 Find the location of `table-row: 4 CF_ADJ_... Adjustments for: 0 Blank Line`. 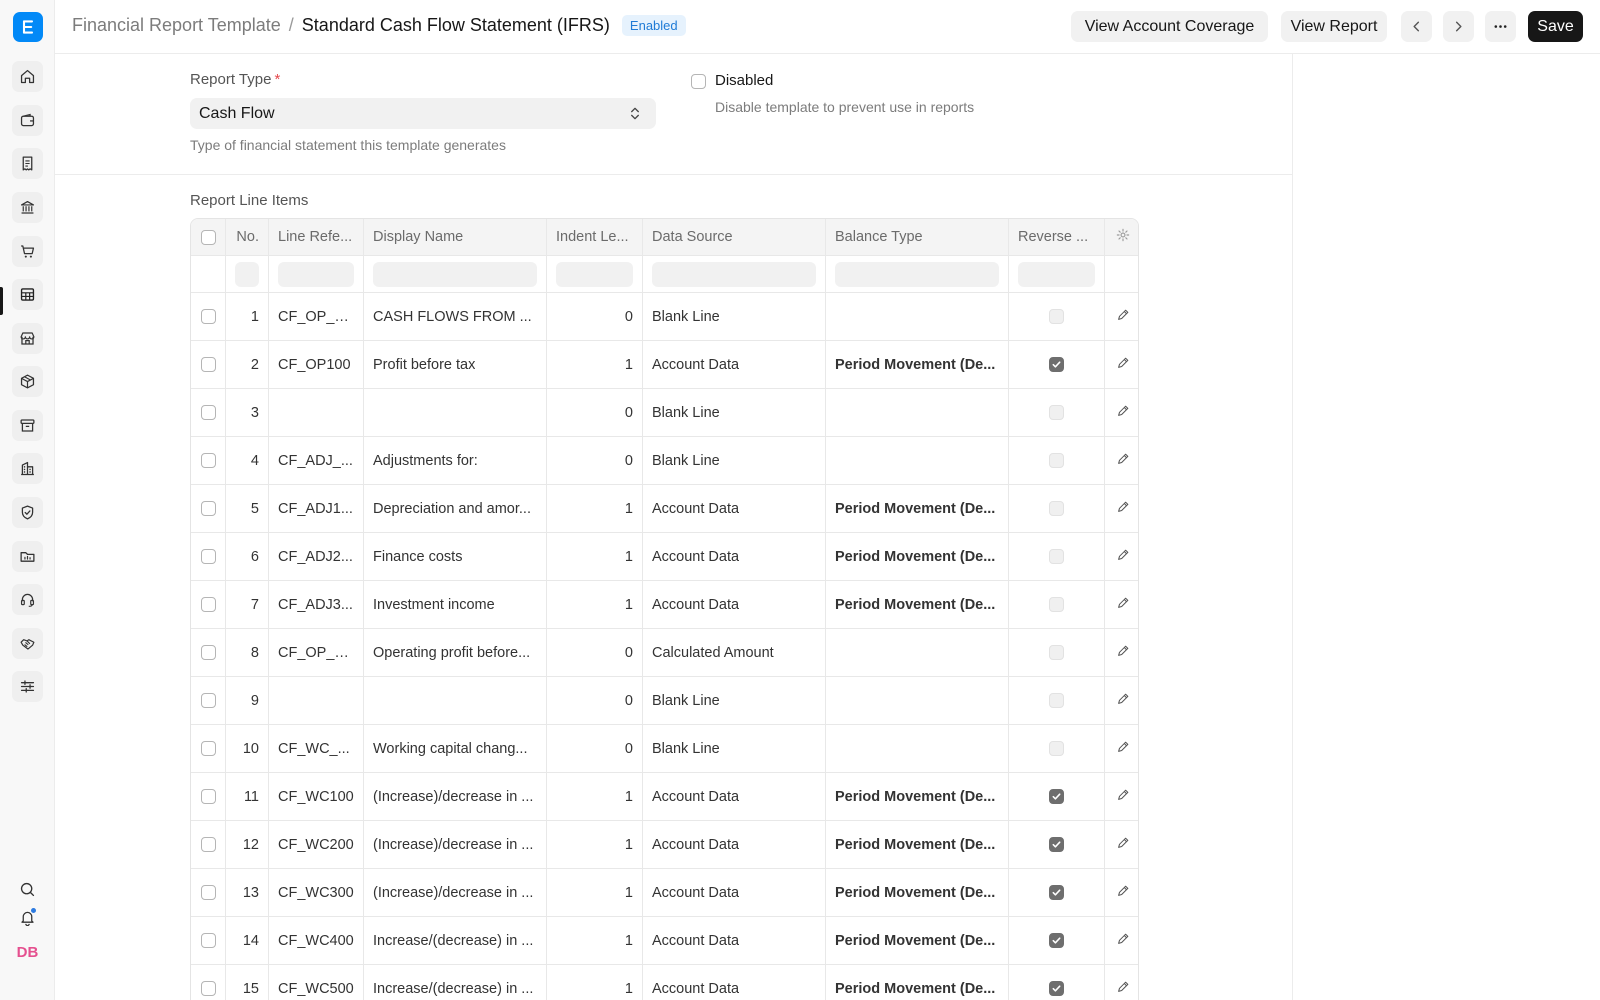

table-row: 4 CF_ADJ_... Adjustments for: 0 Blank Line is located at coordinates (664, 461).